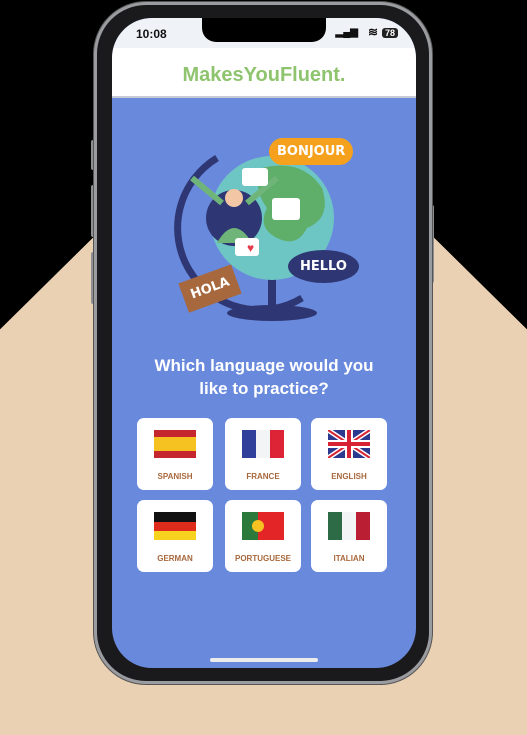  Describe the element at coordinates (151, 34) in the screenshot. I see `status-time: 10:08` at that location.